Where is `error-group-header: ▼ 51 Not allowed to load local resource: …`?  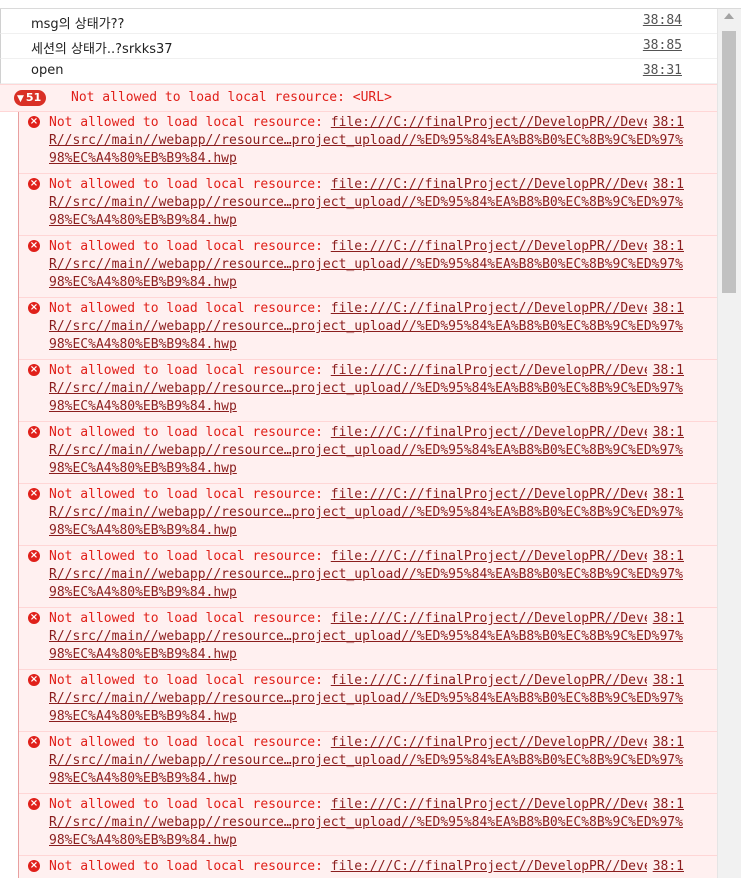 error-group-header: ▼ 51 Not allowed to load local resource: … is located at coordinates (359, 98).